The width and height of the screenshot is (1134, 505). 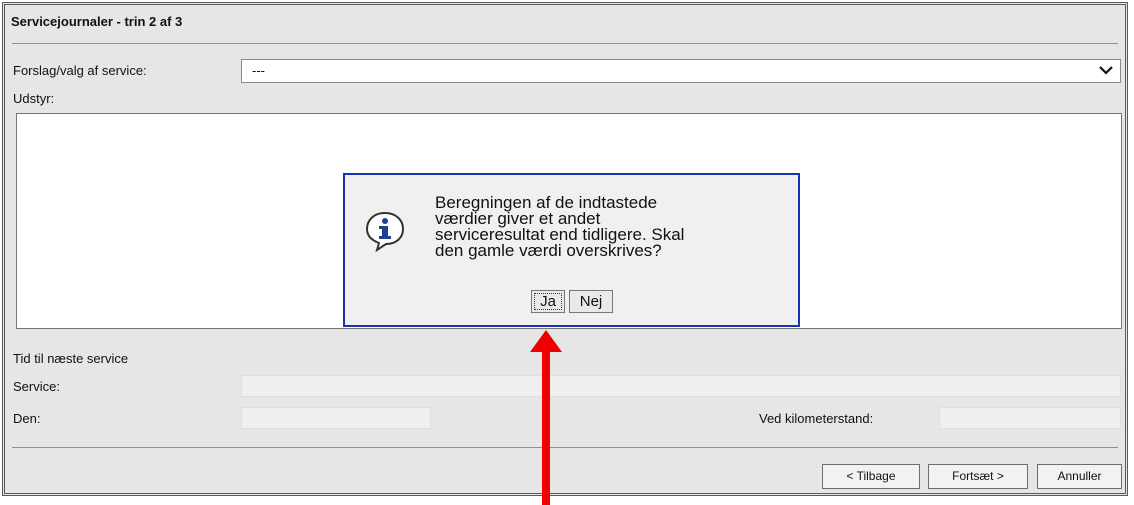 I want to click on service-suggestion-value: ---, so click(x=258, y=70).